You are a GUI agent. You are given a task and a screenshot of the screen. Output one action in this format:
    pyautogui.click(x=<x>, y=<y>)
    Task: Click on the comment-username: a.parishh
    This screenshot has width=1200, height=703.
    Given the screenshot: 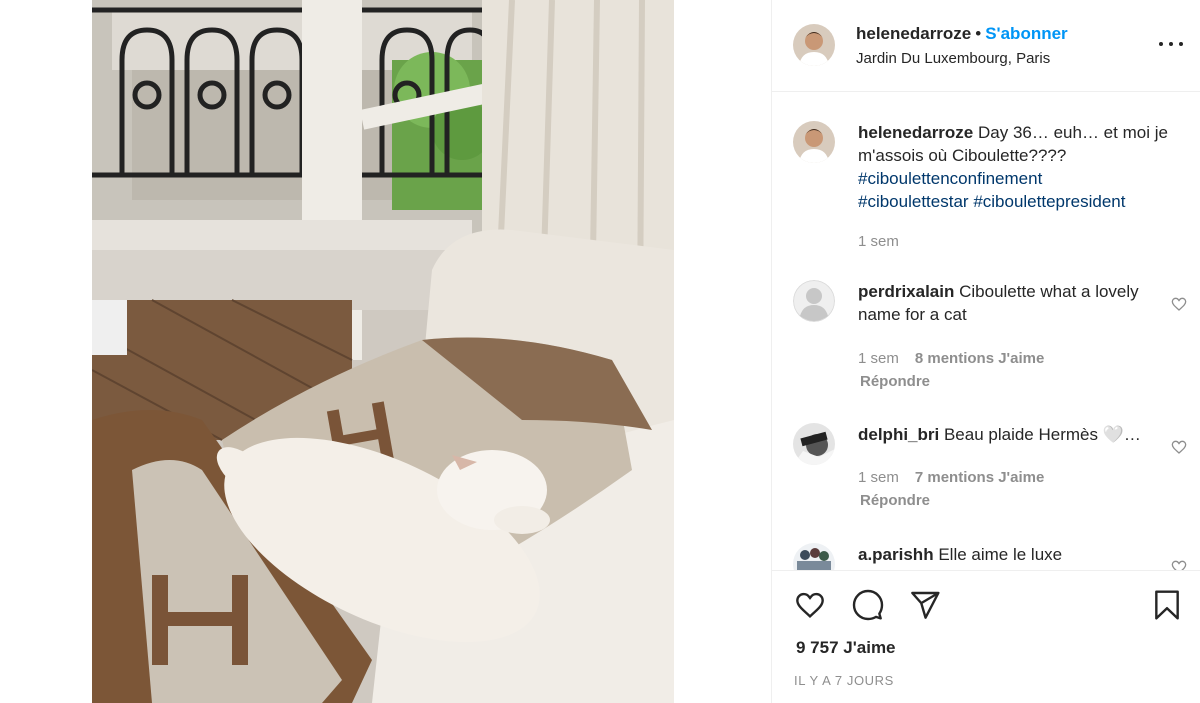 What is the action you would take?
    pyautogui.click(x=896, y=554)
    